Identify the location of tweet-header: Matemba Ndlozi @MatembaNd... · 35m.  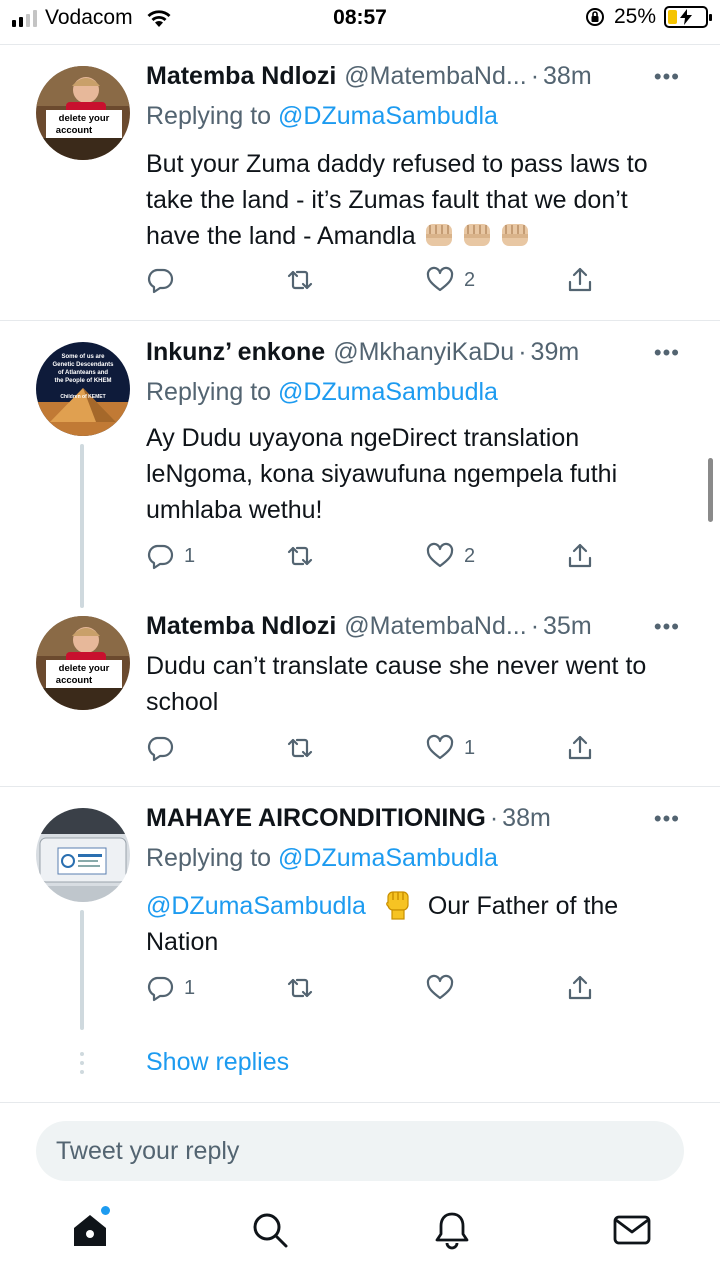
(413, 626).